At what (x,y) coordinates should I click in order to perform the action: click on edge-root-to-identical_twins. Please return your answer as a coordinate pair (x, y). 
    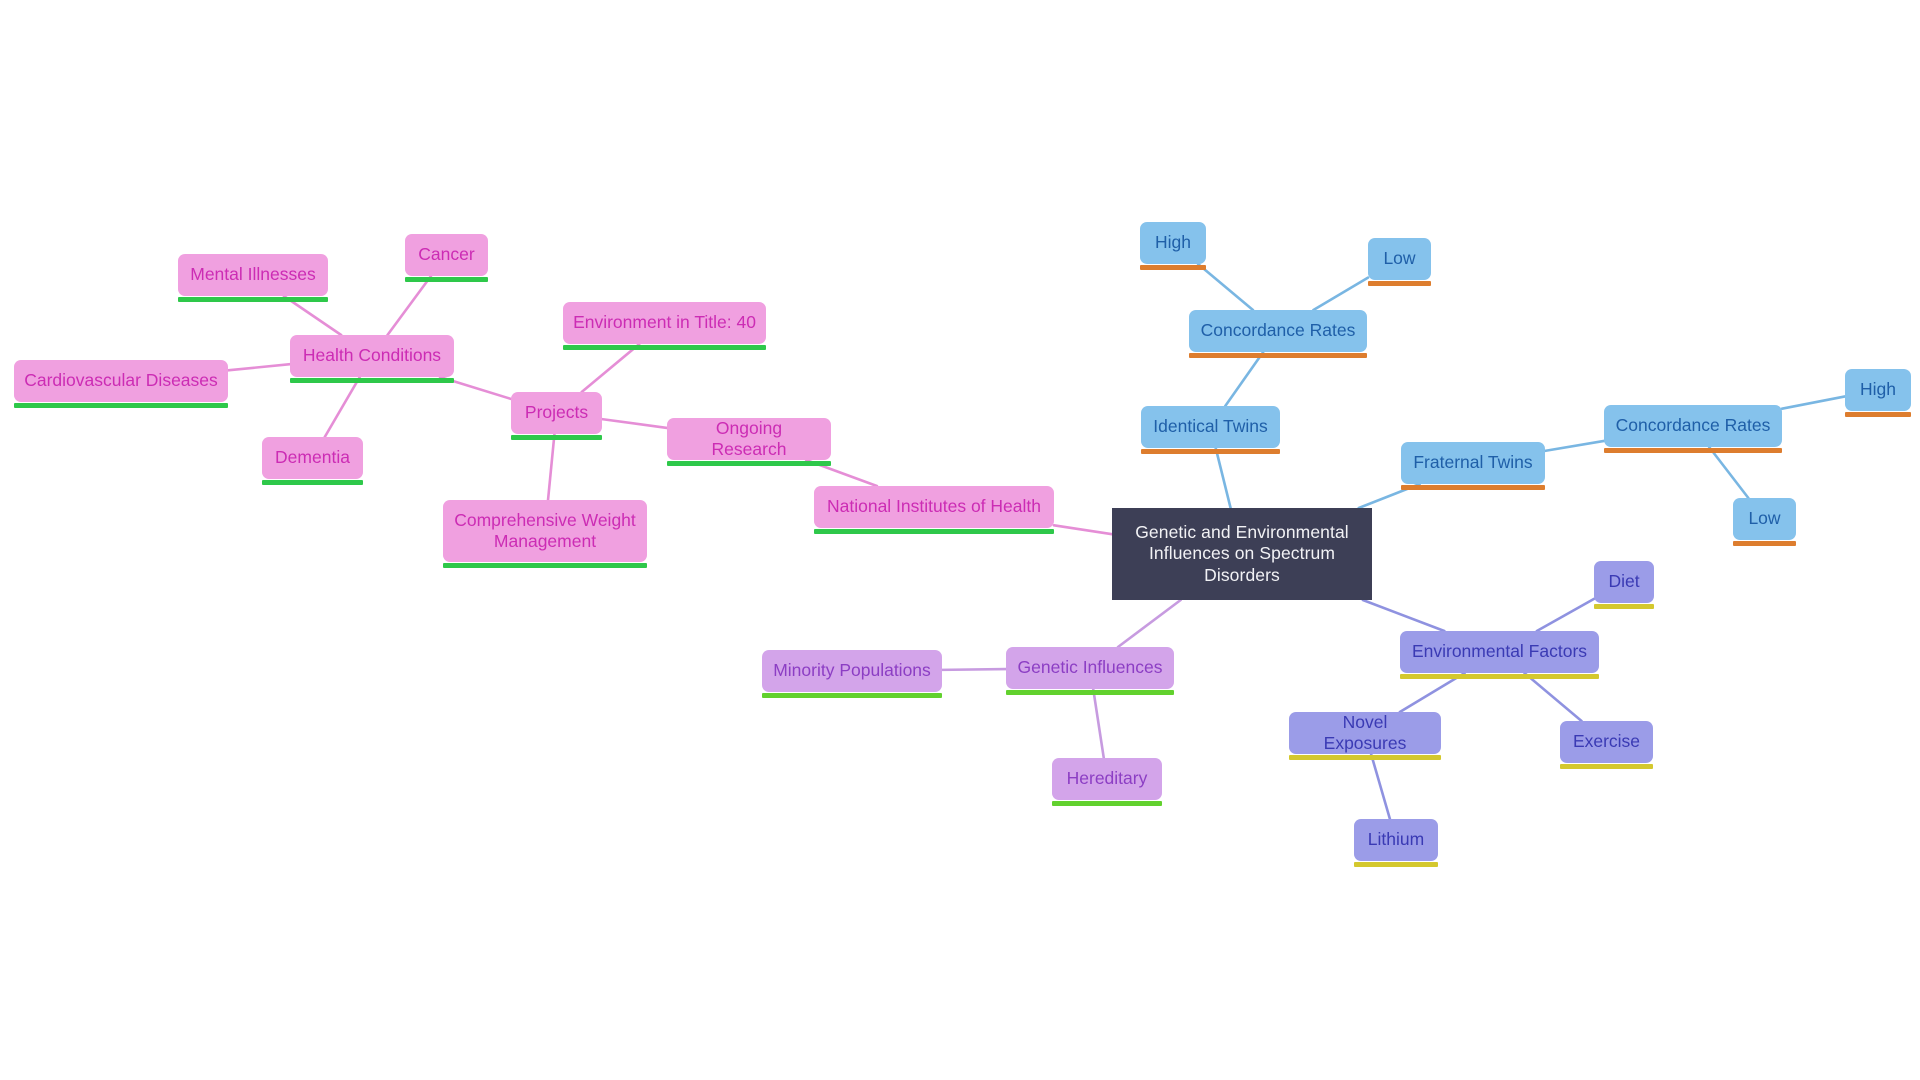
    Looking at the image, I should click on (1223, 478).